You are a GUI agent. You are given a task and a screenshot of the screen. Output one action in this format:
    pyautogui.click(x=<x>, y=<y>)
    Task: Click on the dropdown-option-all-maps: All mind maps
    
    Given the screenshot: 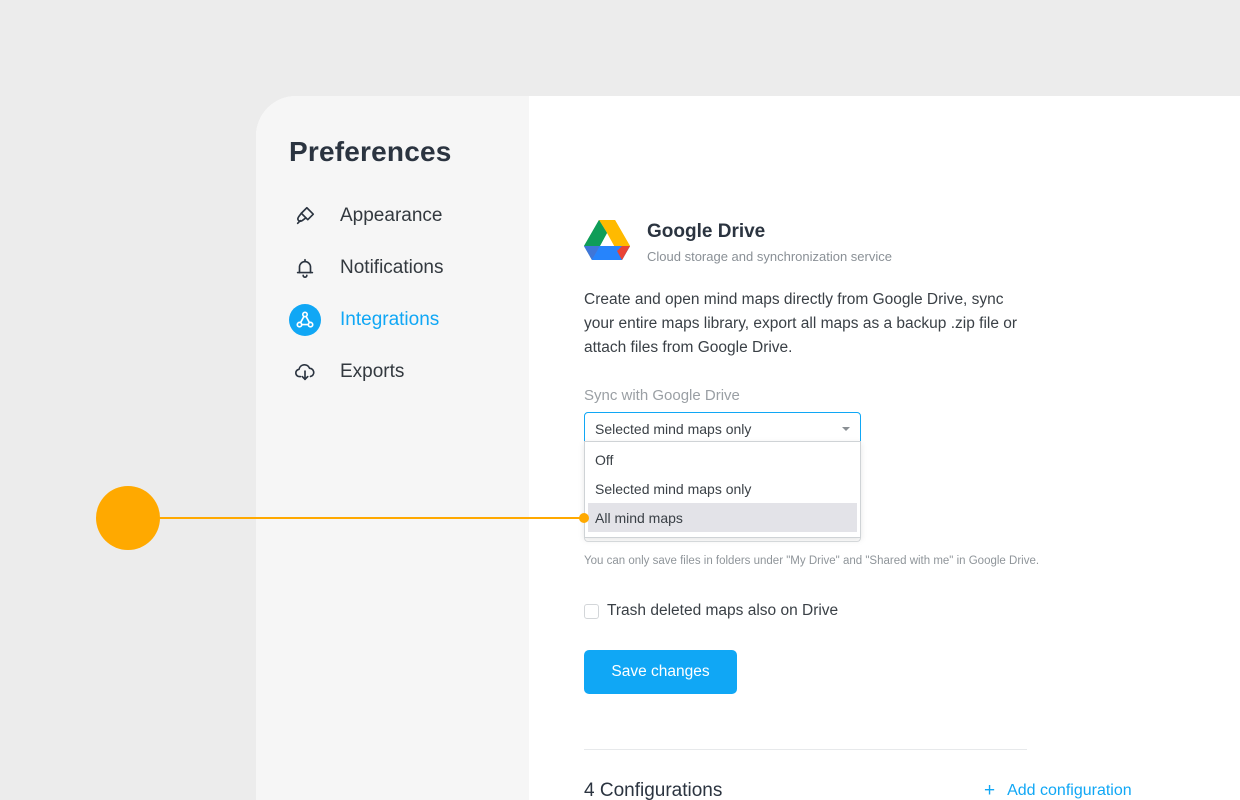 What is the action you would take?
    pyautogui.click(x=722, y=517)
    